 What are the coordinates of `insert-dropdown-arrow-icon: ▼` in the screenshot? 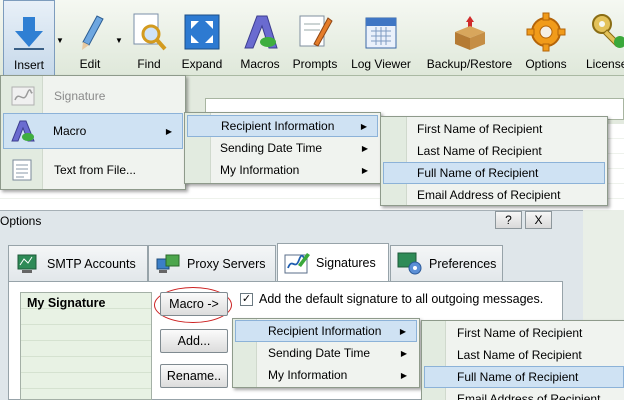 It's located at (60, 40).